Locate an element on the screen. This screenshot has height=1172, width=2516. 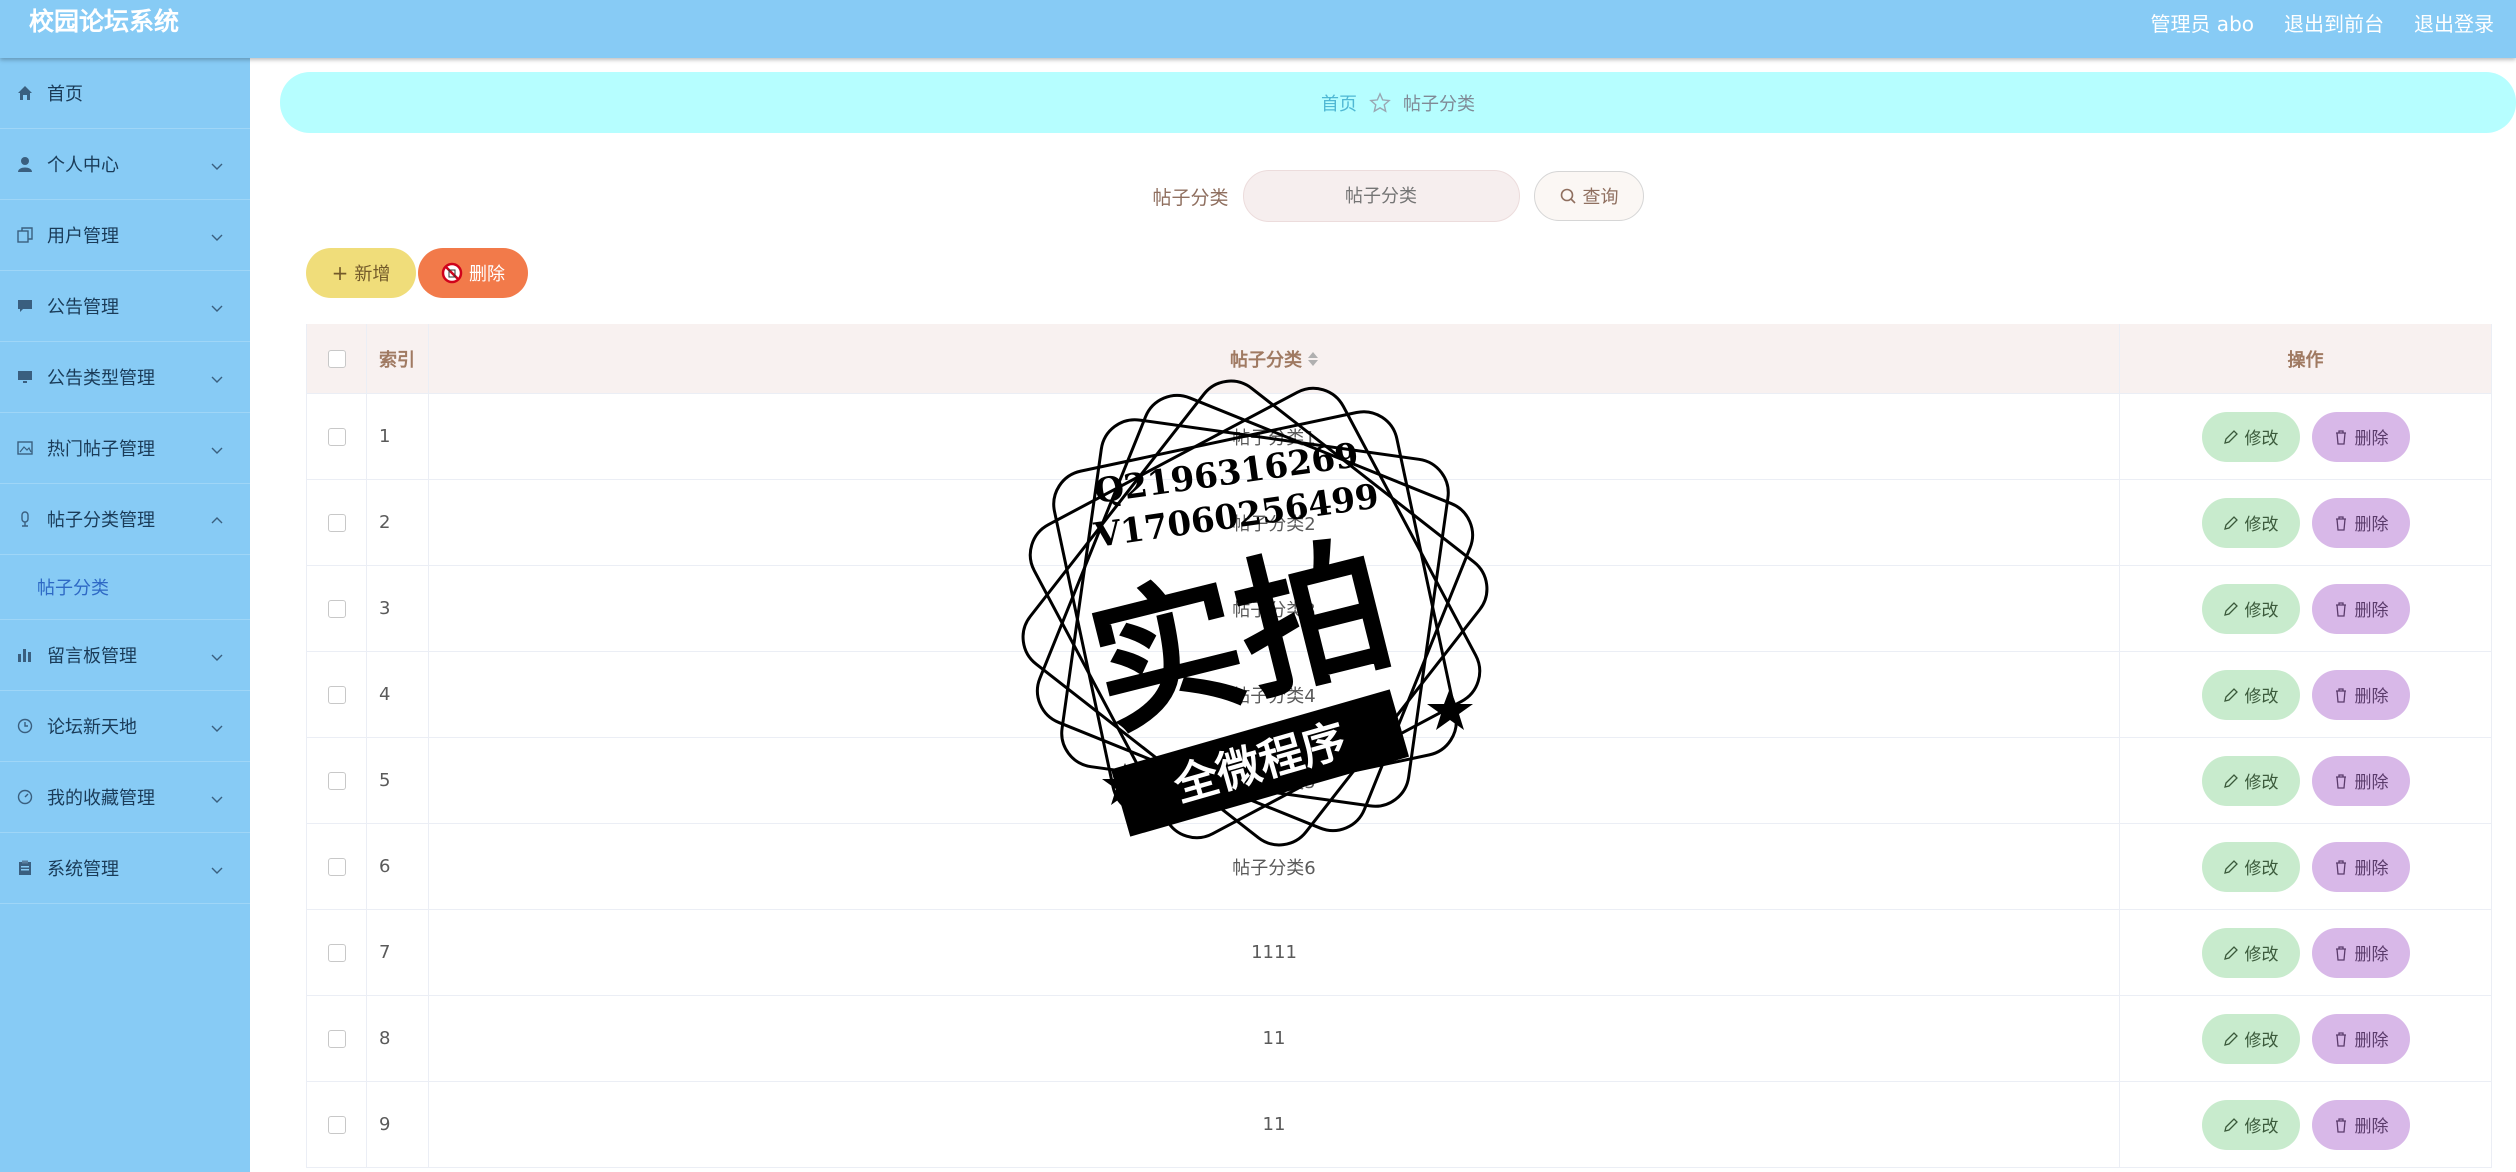
breadcrumb-current: 帖子分类 is located at coordinates (1439, 104).